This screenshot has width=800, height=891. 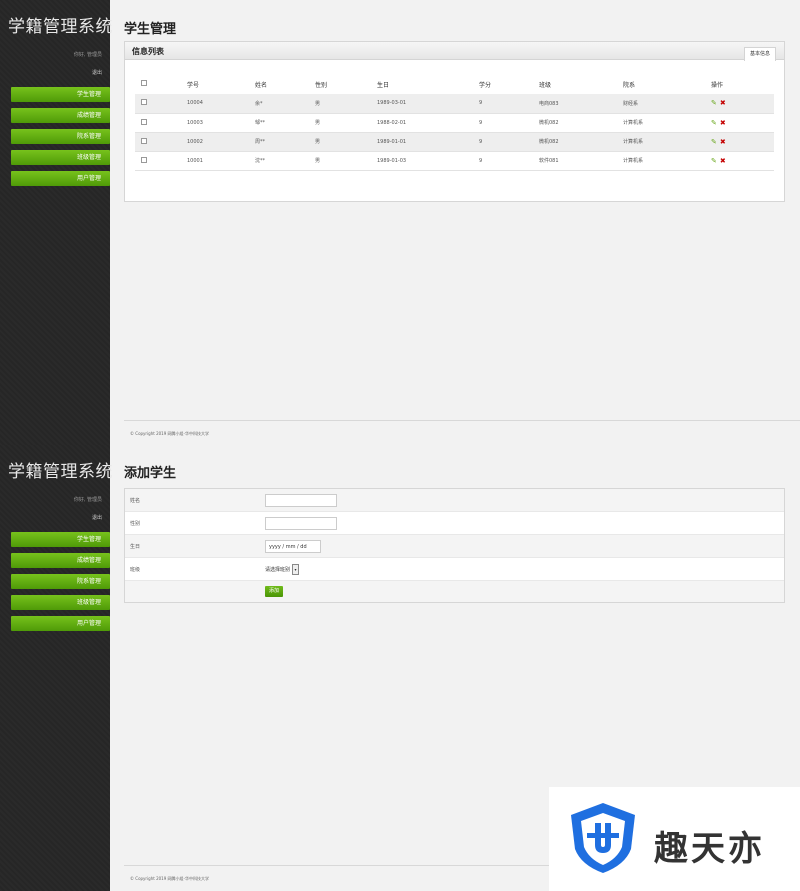 What do you see at coordinates (195, 141) in the screenshot?
I see `cell-id: 10002` at bounding box center [195, 141].